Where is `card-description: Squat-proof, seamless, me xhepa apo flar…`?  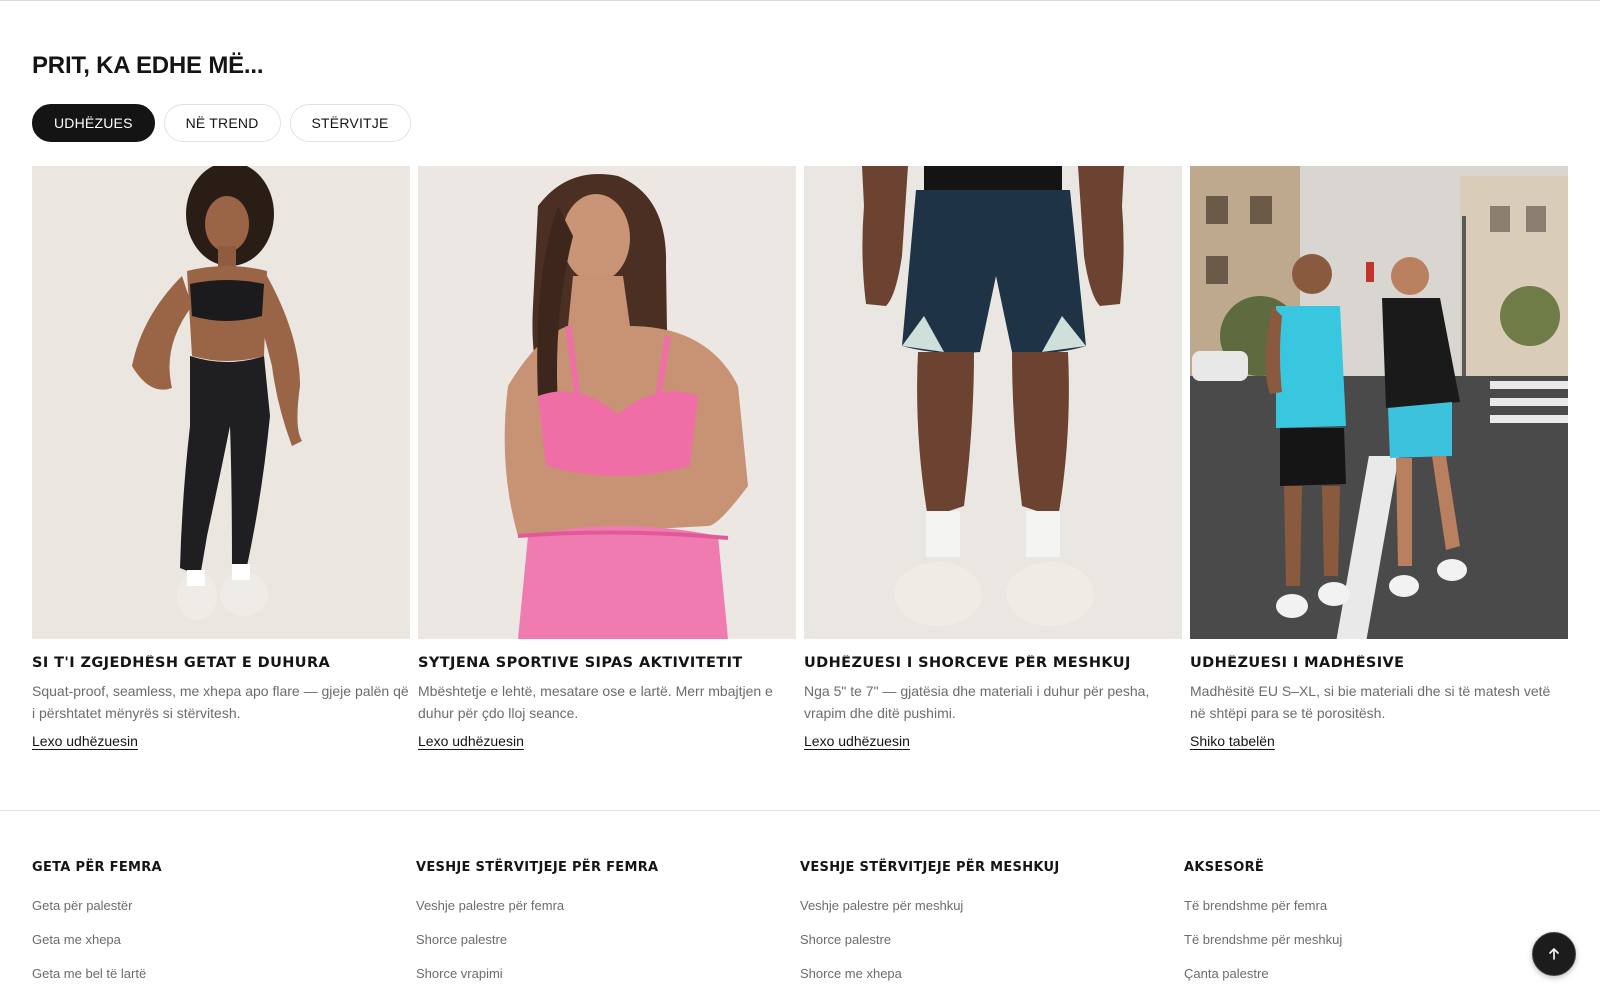 card-description: Squat-proof, seamless, me xhepa apo flar… is located at coordinates (220, 702).